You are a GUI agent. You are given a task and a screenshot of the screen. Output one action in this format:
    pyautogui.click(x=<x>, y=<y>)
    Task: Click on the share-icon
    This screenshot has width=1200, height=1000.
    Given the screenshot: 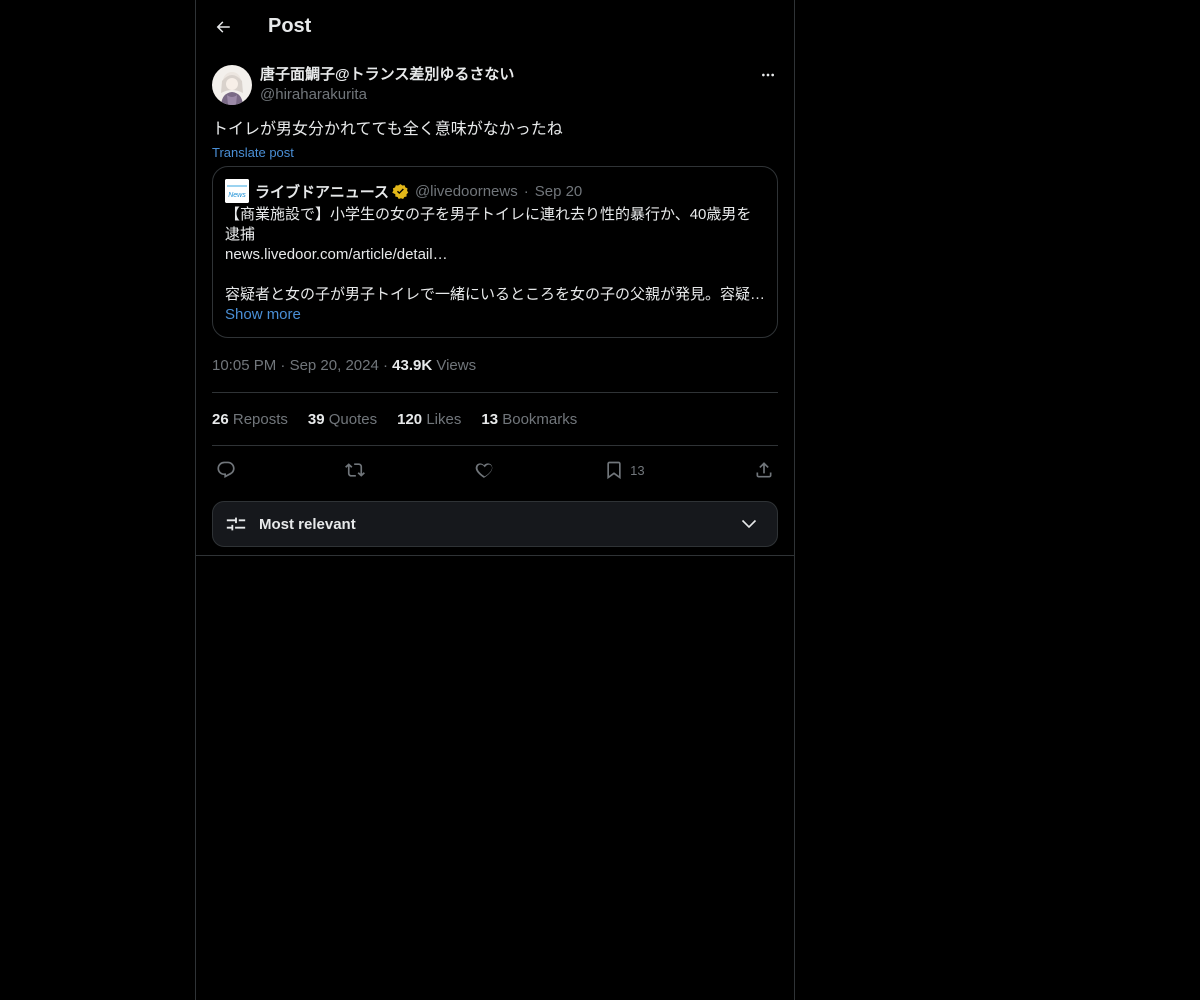 What is the action you would take?
    pyautogui.click(x=764, y=470)
    